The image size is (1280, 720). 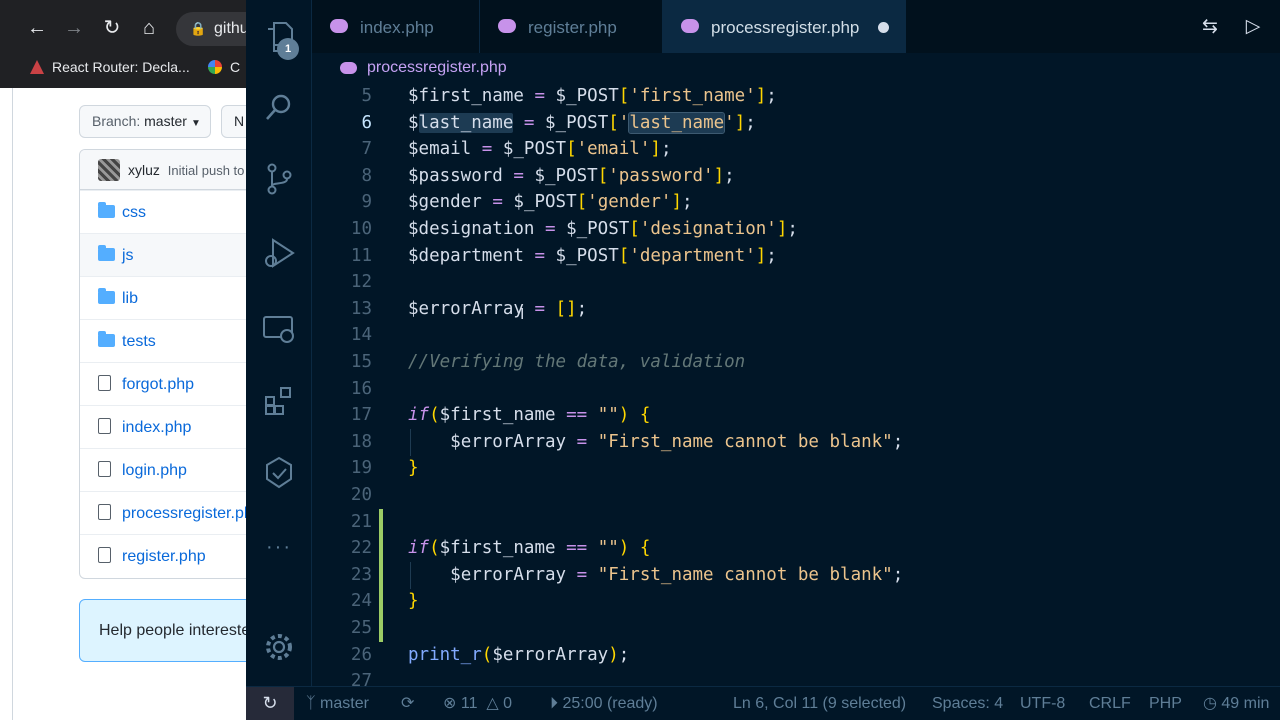 I want to click on search-icon, so click(x=279, y=107).